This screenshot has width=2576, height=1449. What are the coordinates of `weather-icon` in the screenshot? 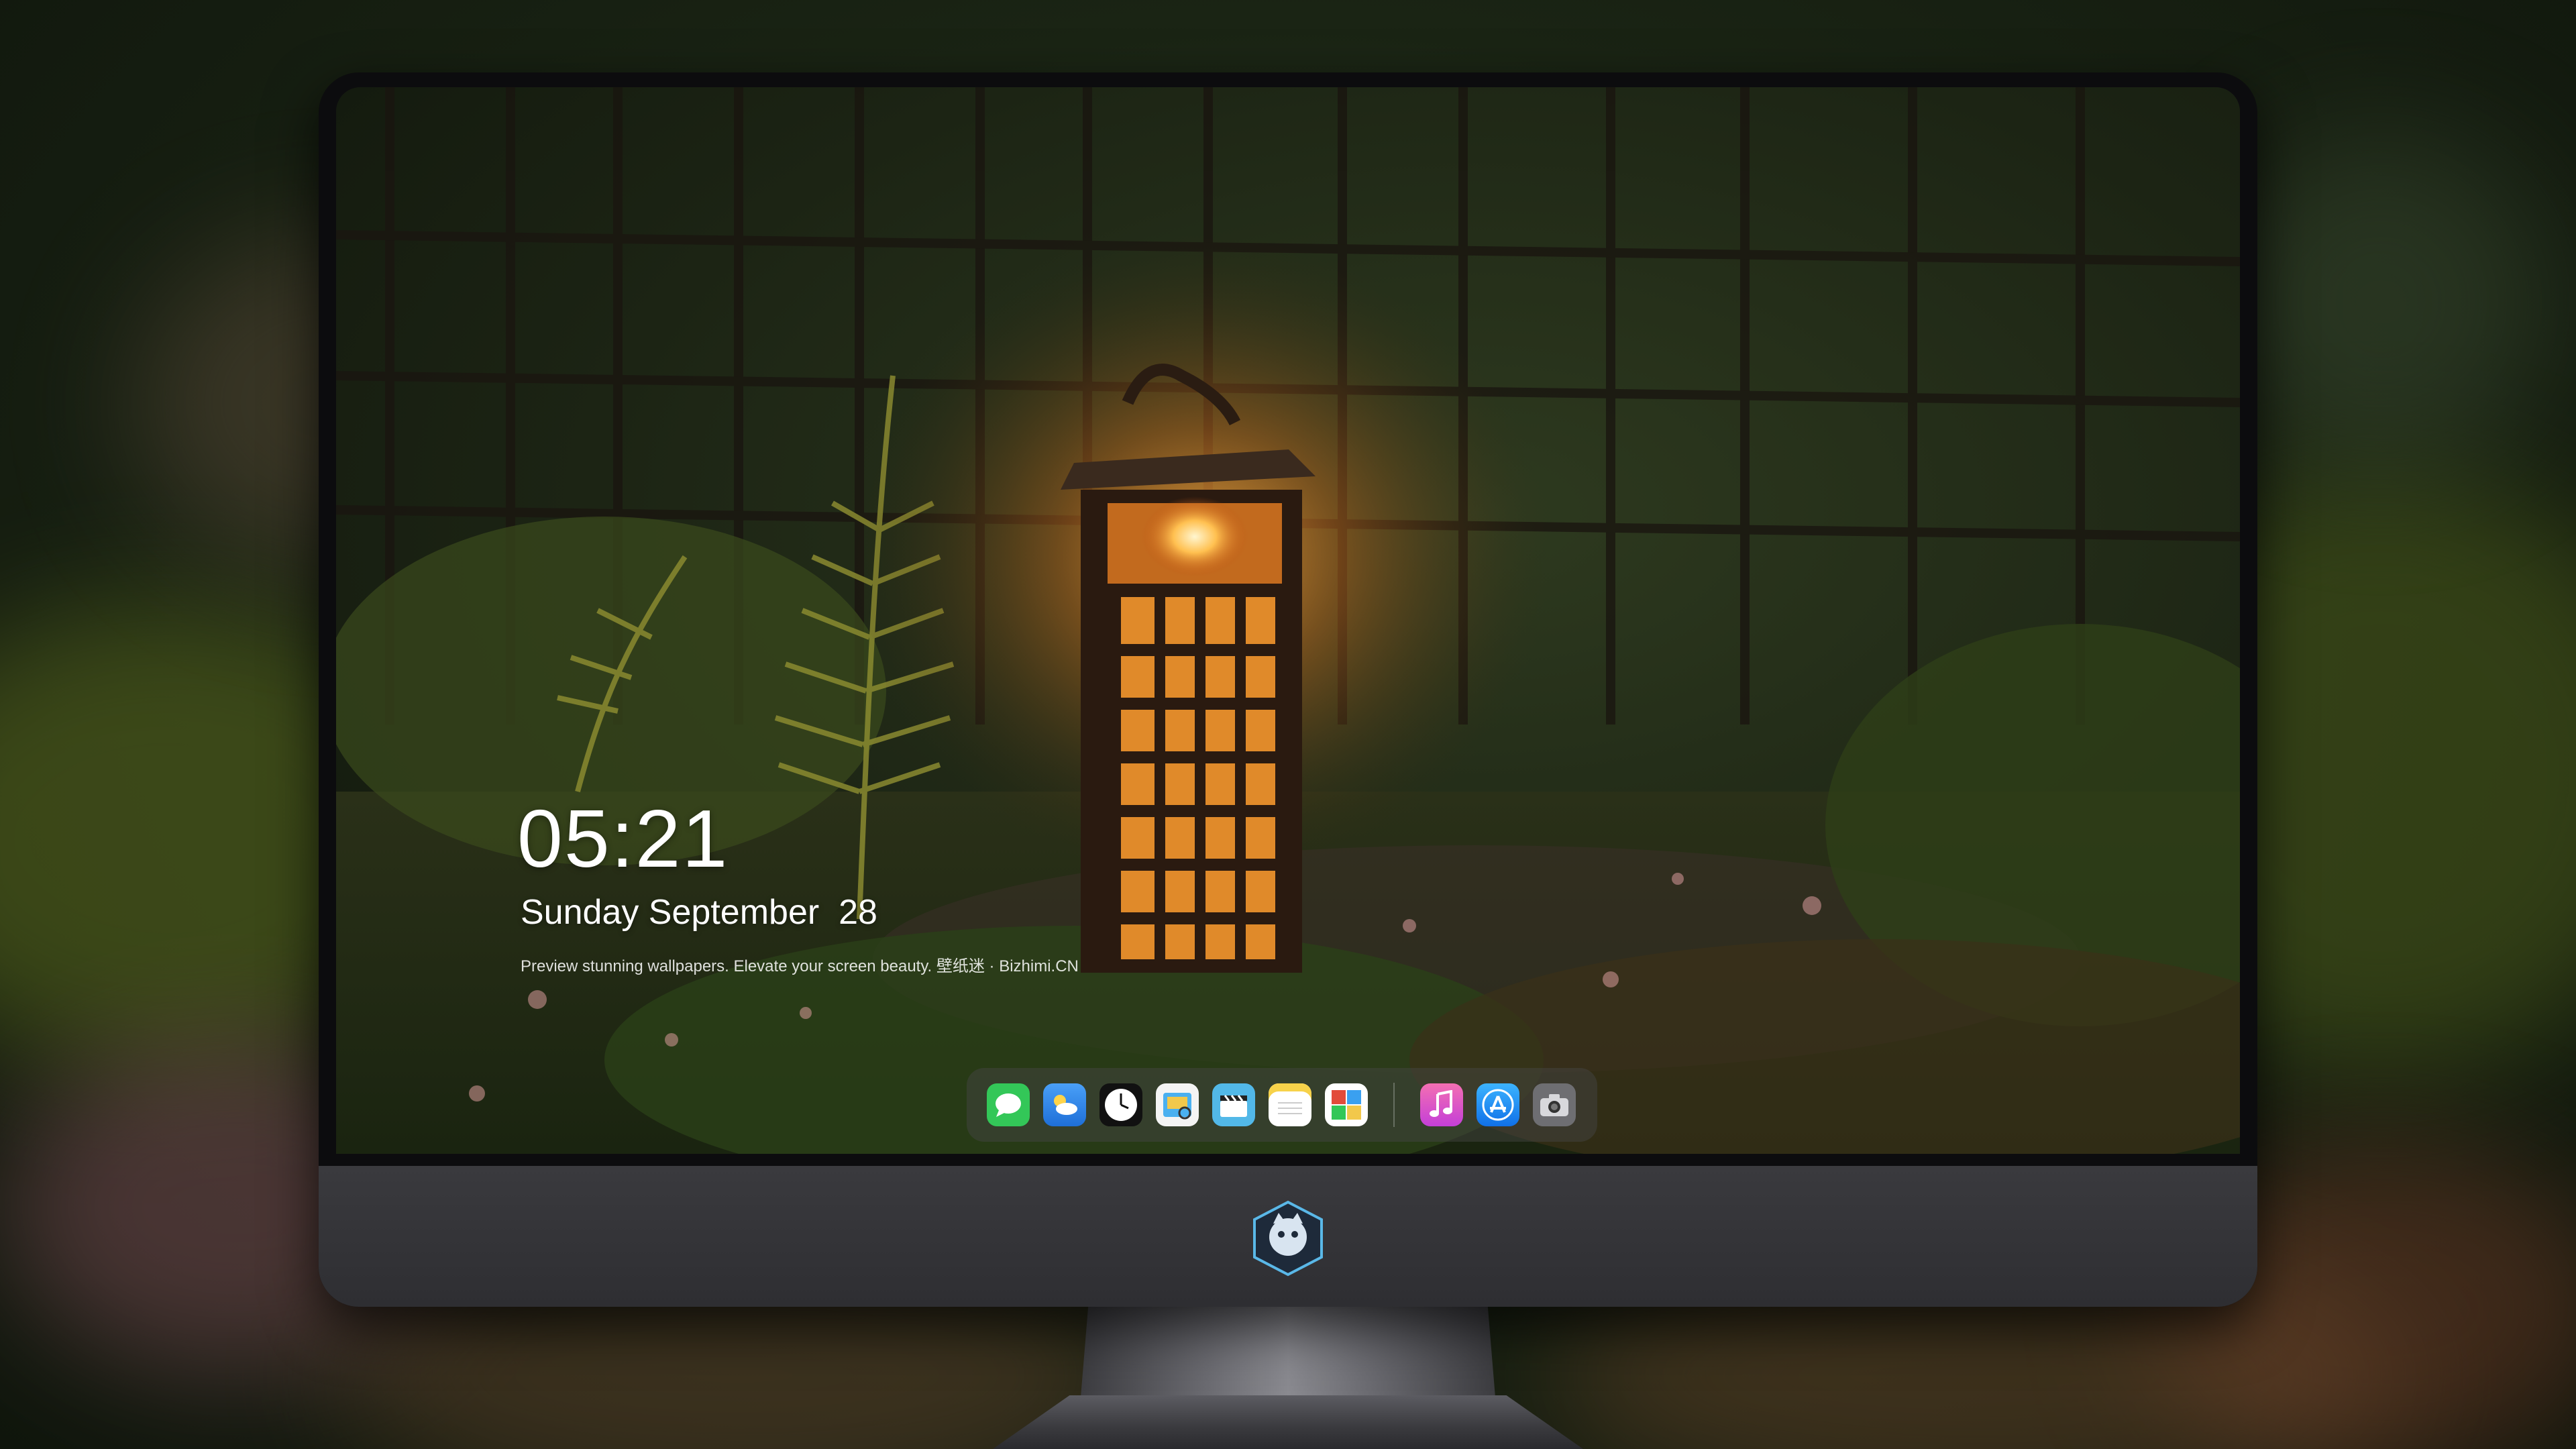 It's located at (1064, 1104).